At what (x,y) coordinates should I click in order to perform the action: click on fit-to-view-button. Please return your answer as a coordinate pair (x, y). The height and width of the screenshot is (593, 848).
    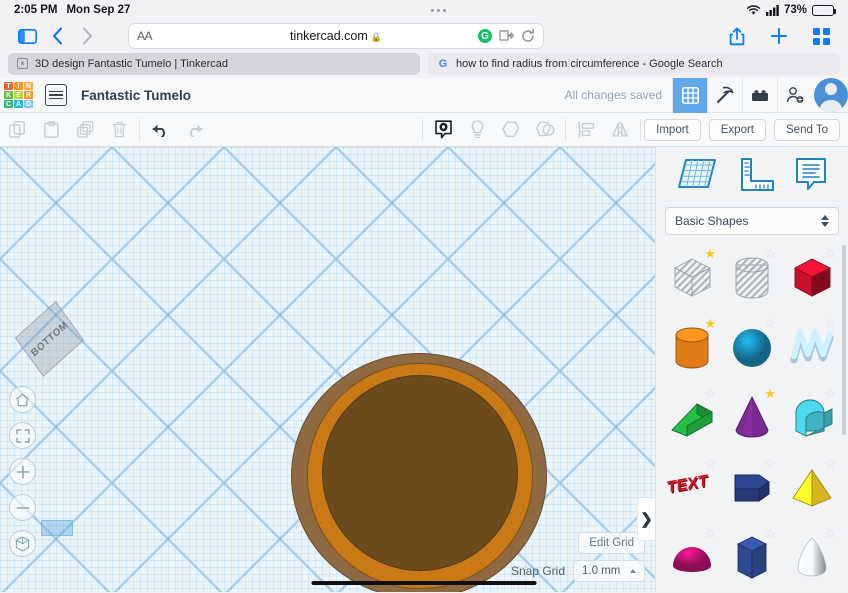
    Looking at the image, I should click on (22, 435).